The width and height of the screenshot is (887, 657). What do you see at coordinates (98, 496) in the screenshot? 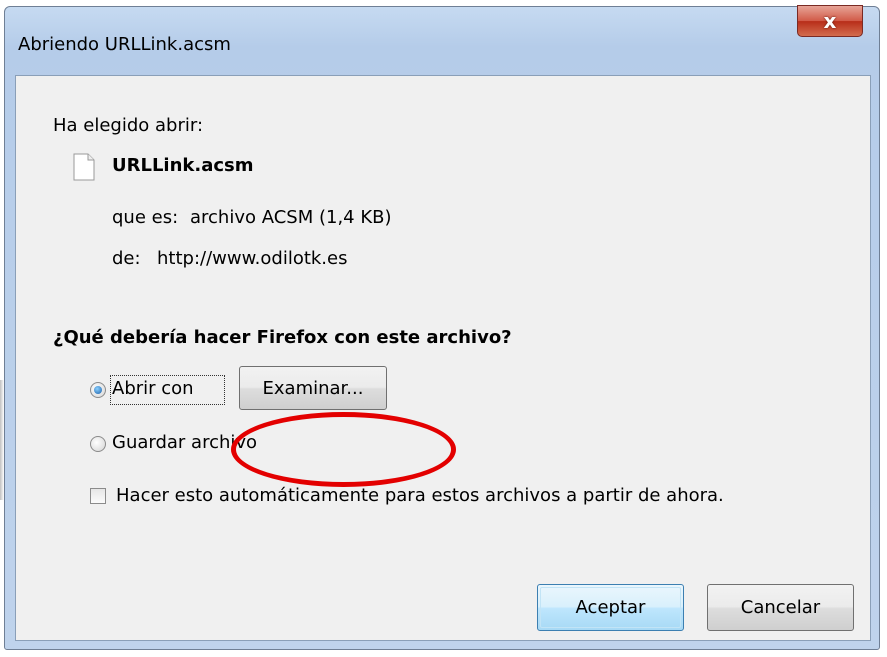
I see `auto-checkbox` at bounding box center [98, 496].